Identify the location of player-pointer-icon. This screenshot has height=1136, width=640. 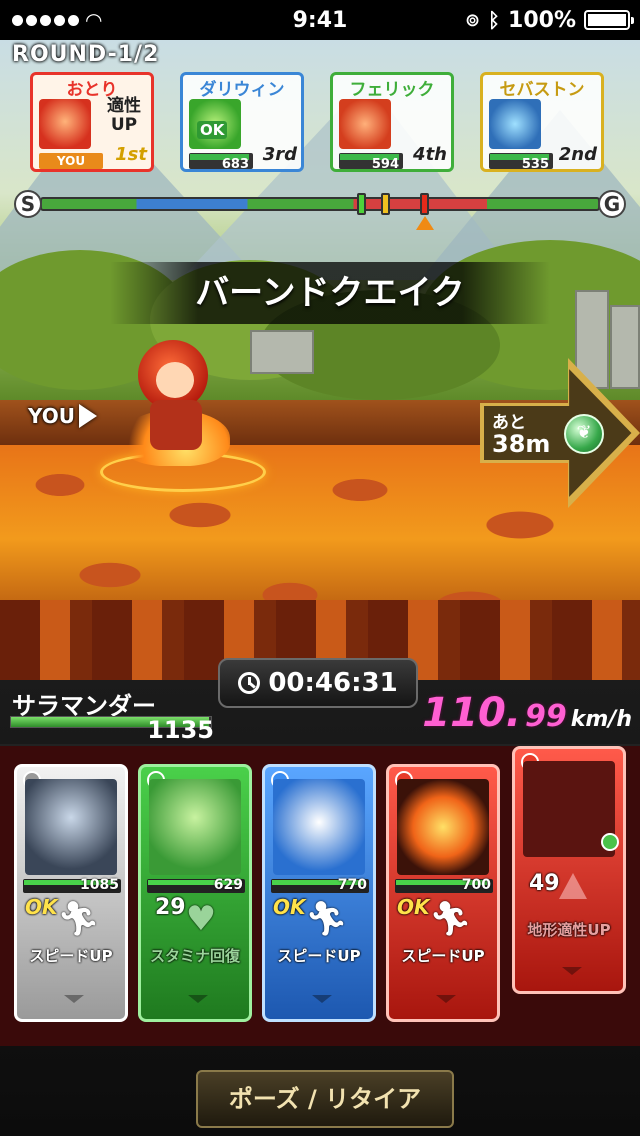
(425, 223).